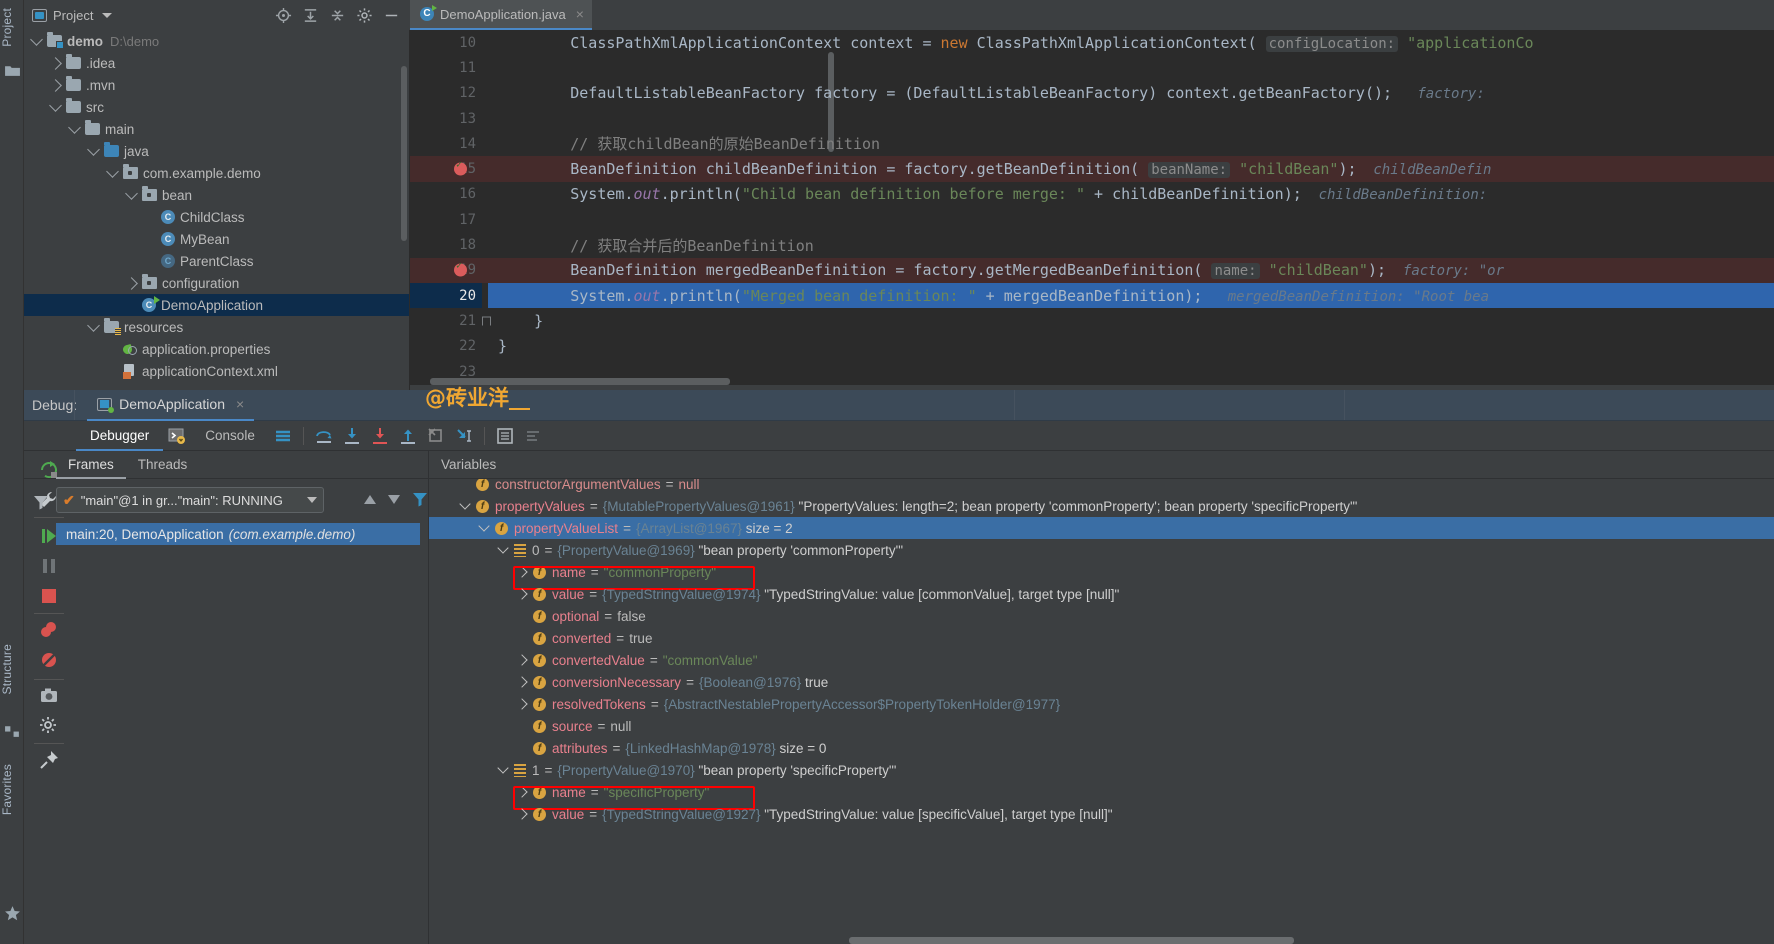  I want to click on console-icon, so click(177, 436).